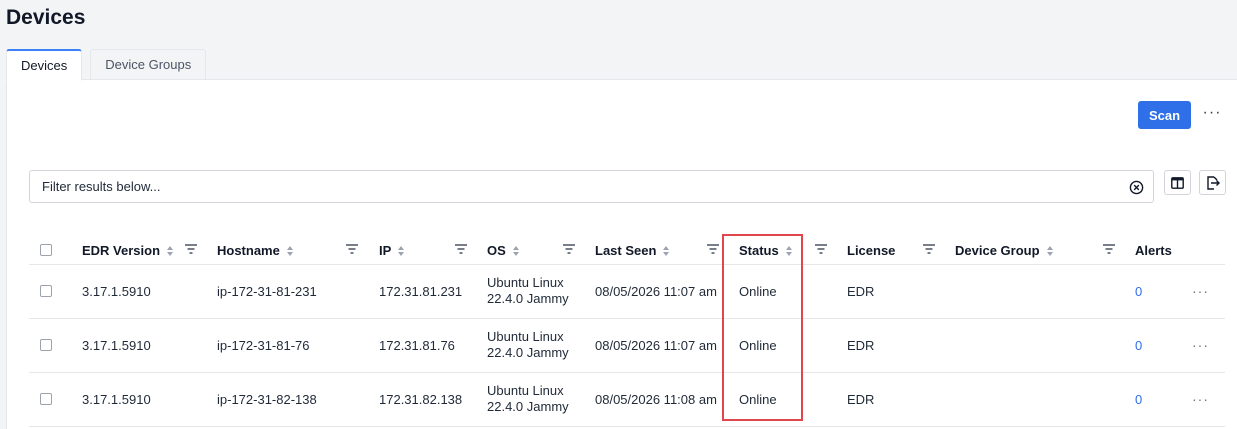  Describe the element at coordinates (759, 250) in the screenshot. I see `column-label: Status` at that location.